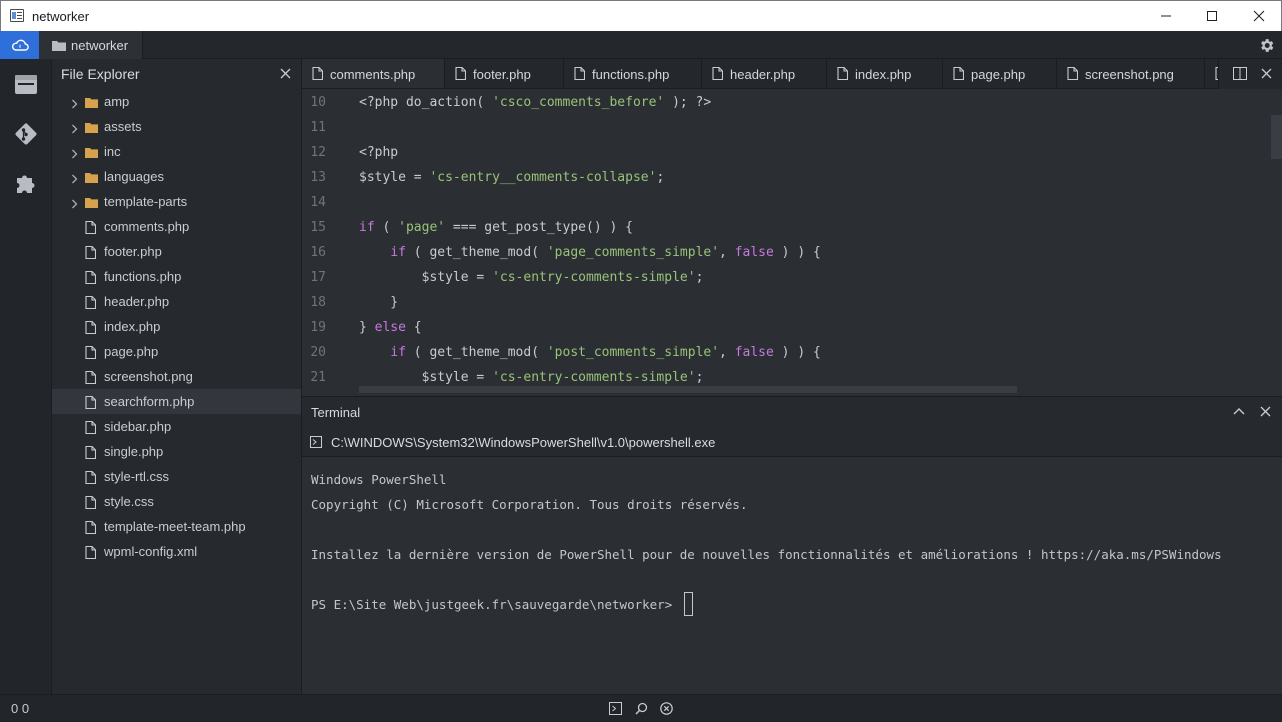 The image size is (1282, 722). I want to click on activity-bar, so click(26, 376).